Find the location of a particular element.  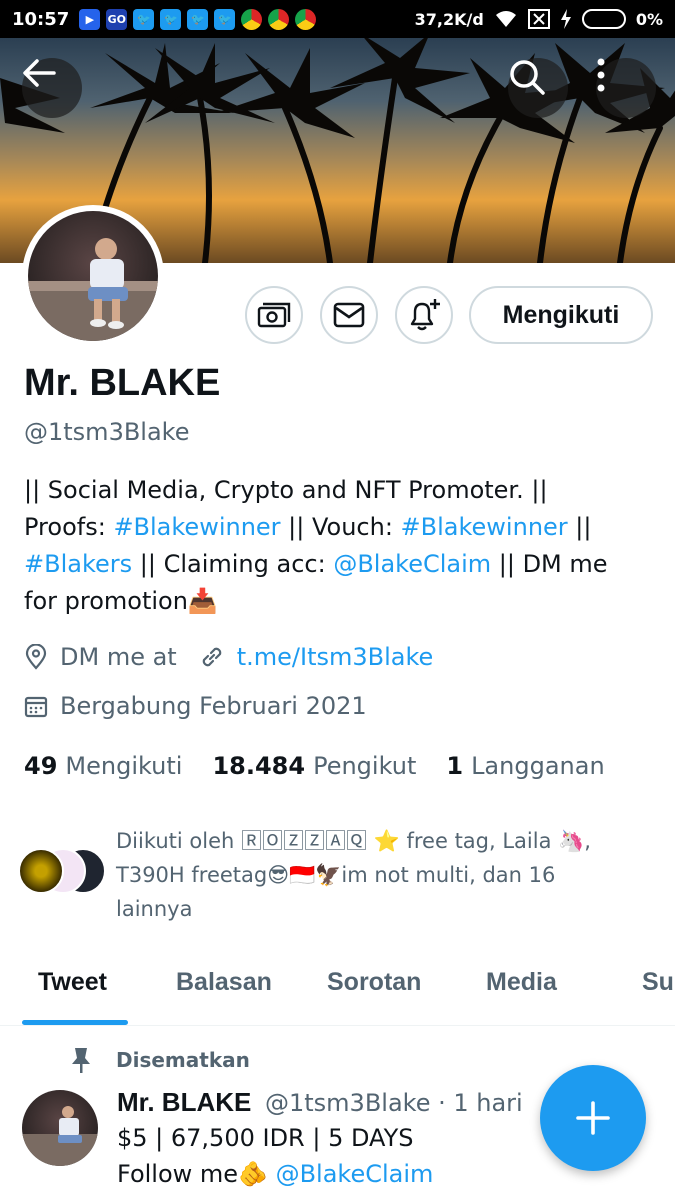

compose-tweet-button is located at coordinates (593, 1118).